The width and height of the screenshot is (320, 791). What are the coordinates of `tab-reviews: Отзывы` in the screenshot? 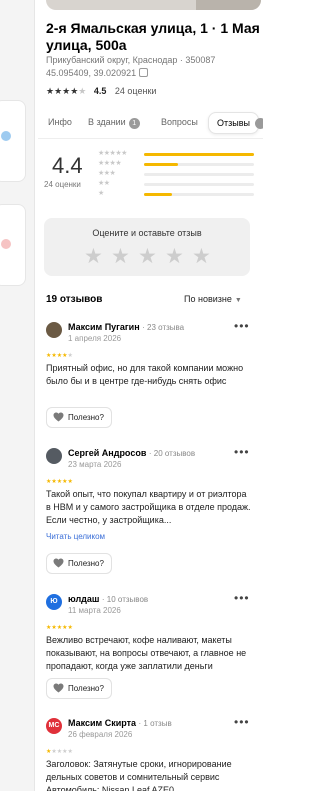 It's located at (233, 123).